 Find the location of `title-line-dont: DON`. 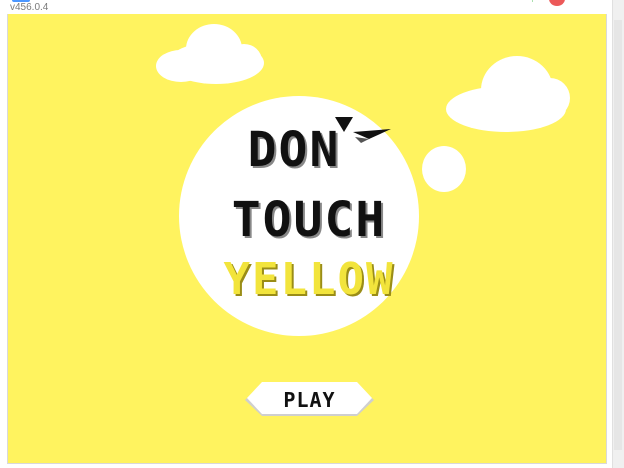

title-line-dont: DON is located at coordinates (294, 150).